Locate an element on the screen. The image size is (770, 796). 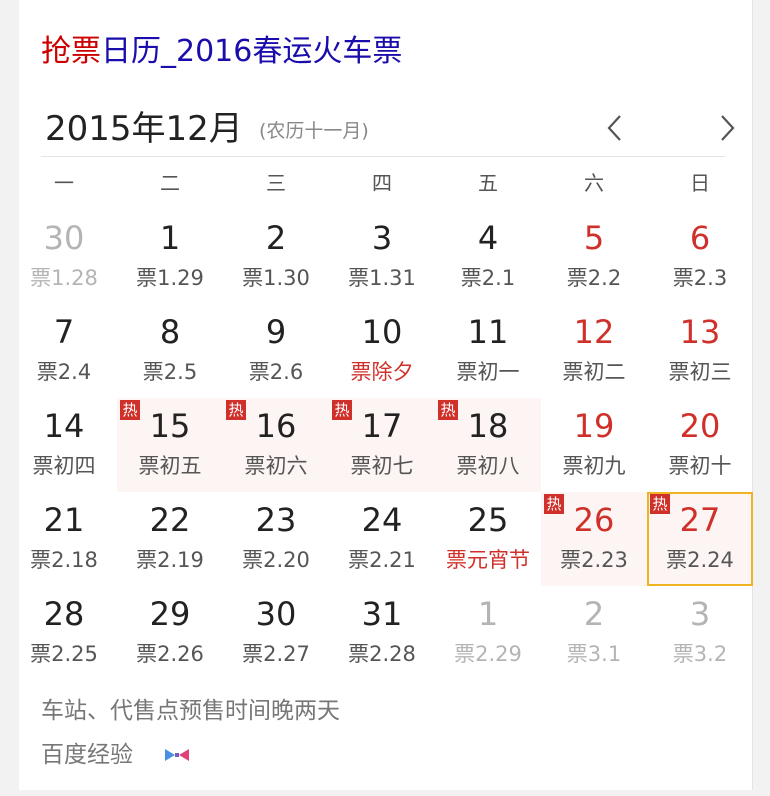
weekday-label: 三 is located at coordinates (276, 183).